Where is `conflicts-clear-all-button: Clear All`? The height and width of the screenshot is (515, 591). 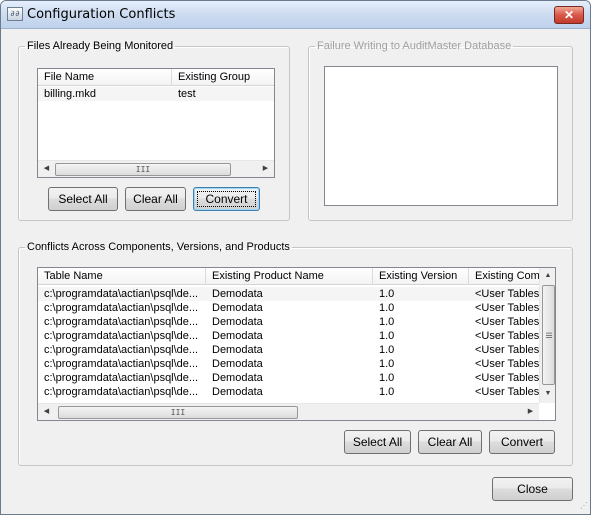 conflicts-clear-all-button: Clear All is located at coordinates (450, 442).